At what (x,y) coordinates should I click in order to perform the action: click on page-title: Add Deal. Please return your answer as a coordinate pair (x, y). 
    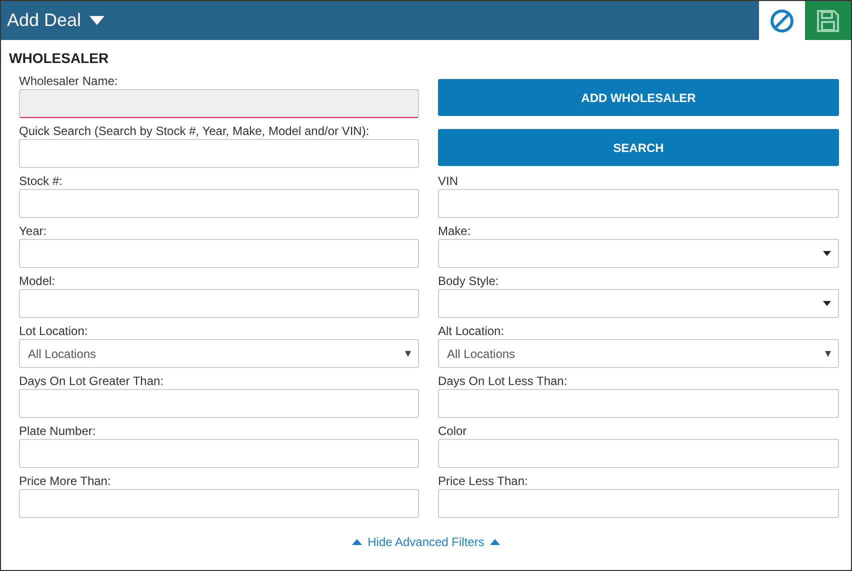
    Looking at the image, I should click on (44, 20).